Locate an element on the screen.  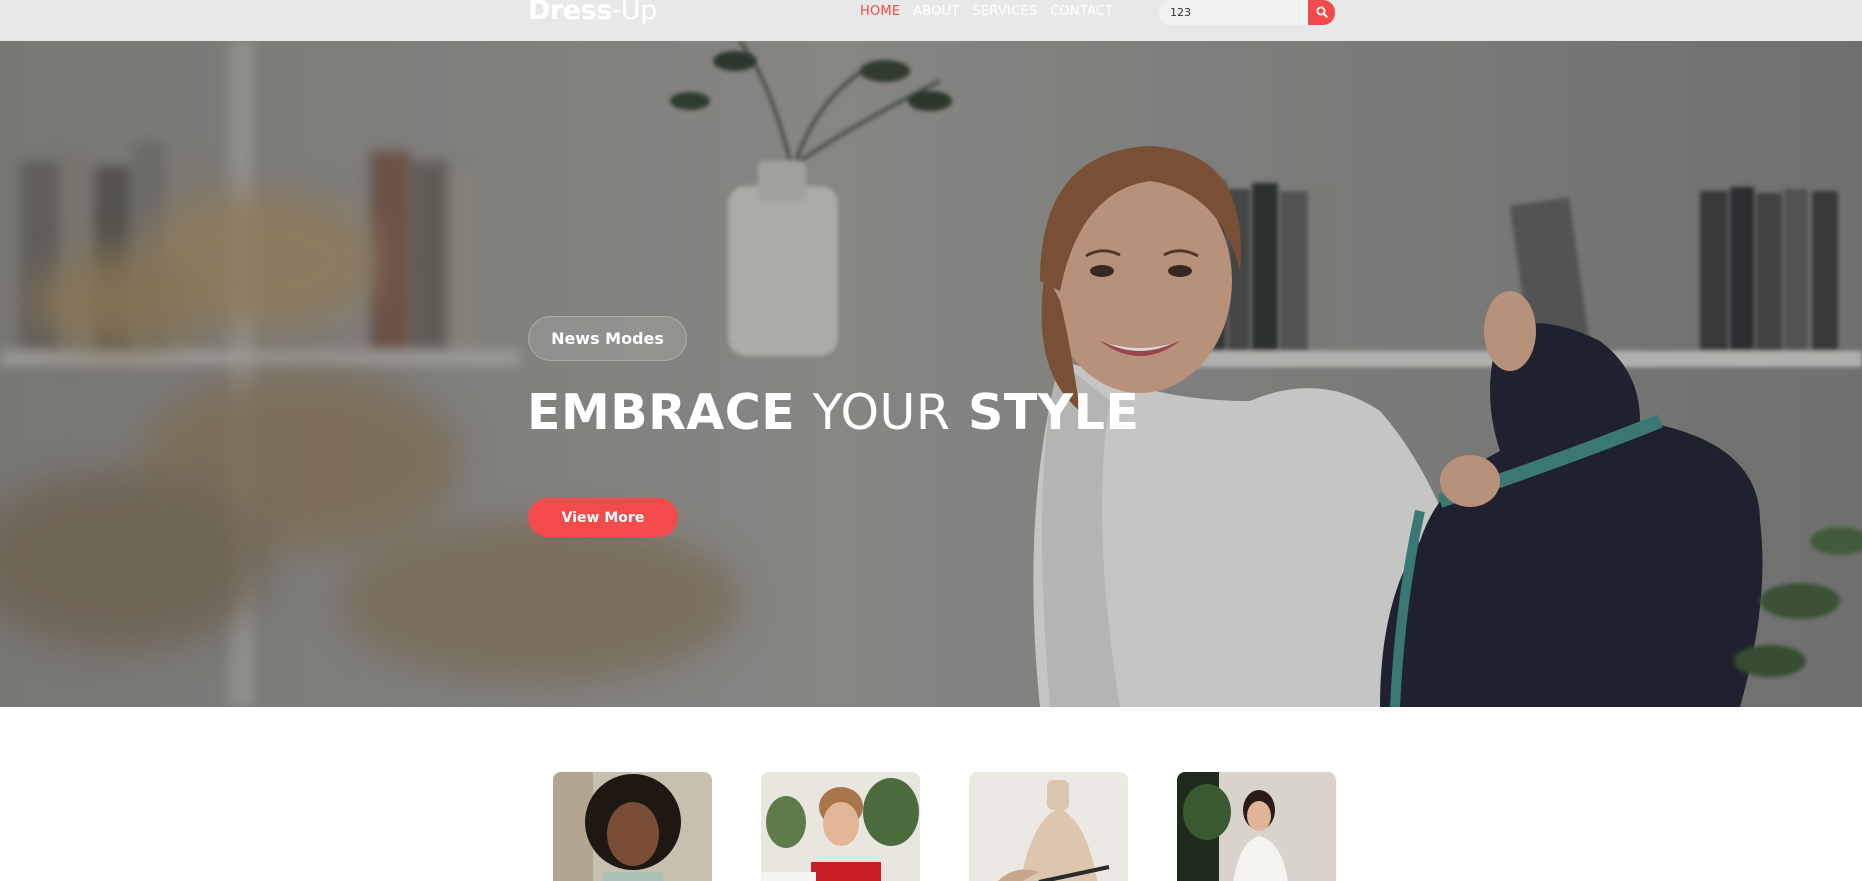
search-input is located at coordinates (1239, 12).